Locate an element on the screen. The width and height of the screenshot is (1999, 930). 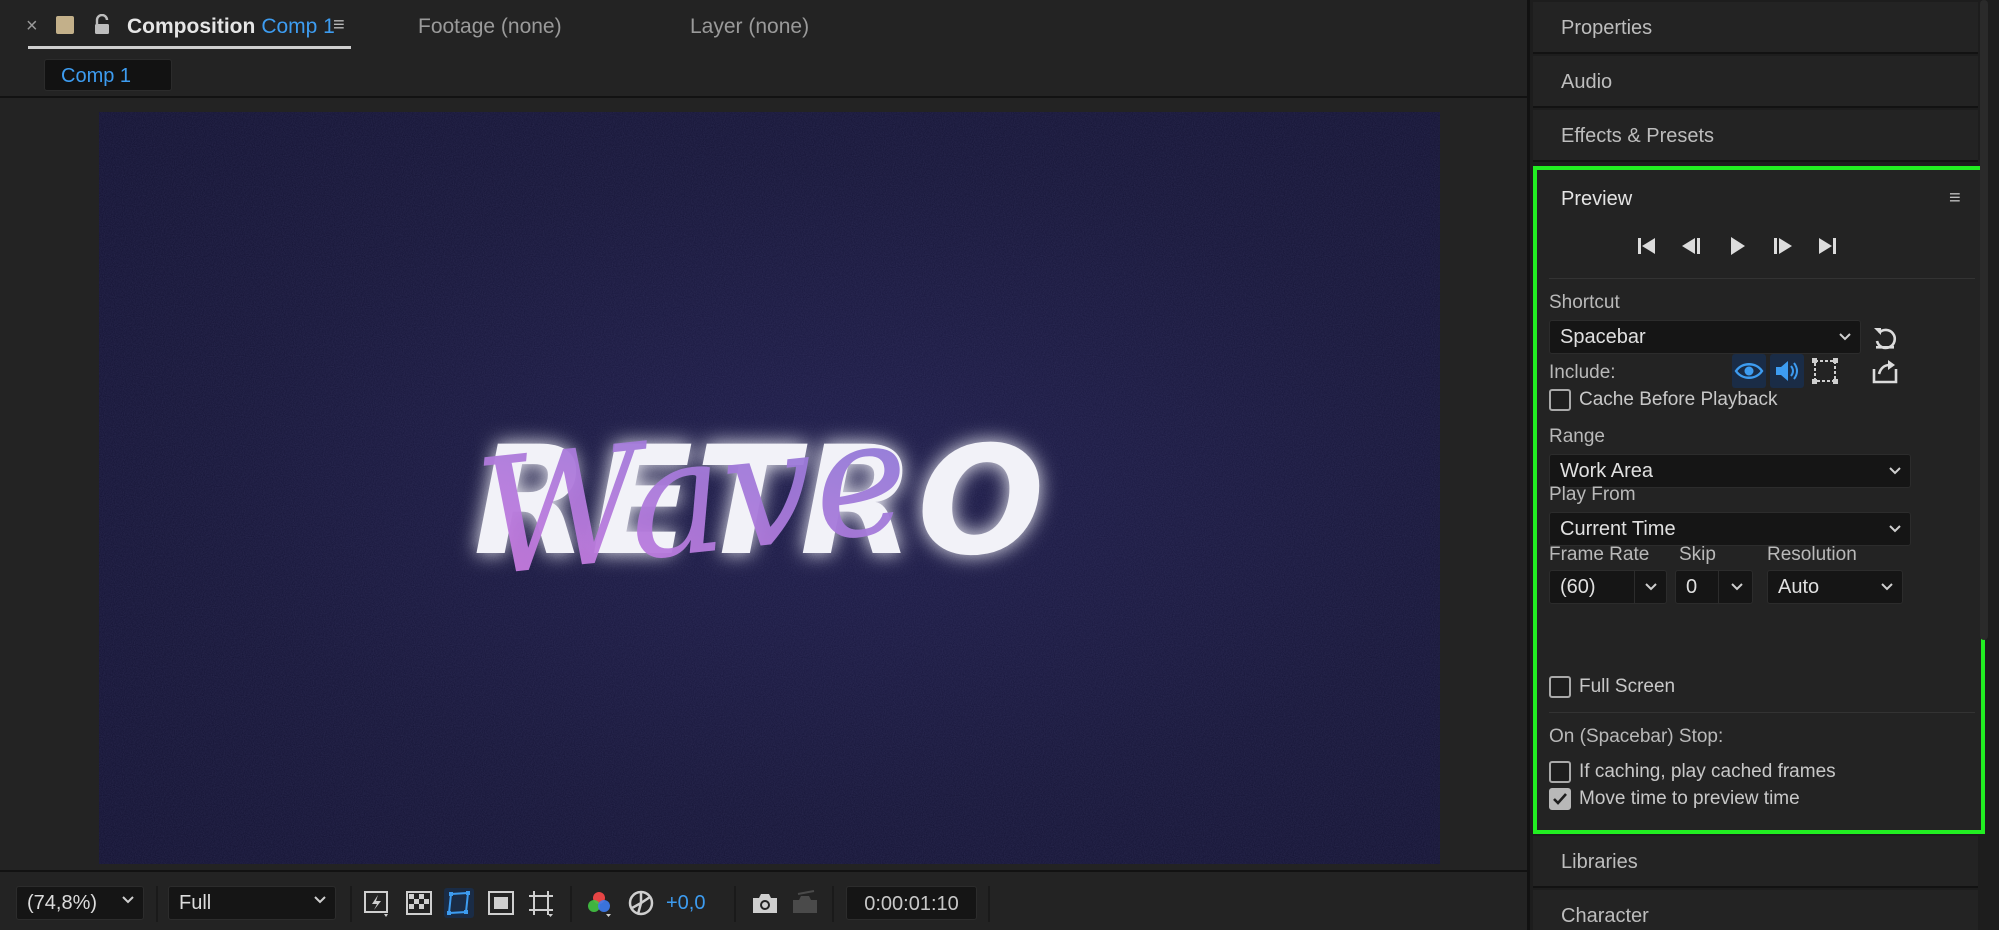
eye-icon is located at coordinates (1749, 371).